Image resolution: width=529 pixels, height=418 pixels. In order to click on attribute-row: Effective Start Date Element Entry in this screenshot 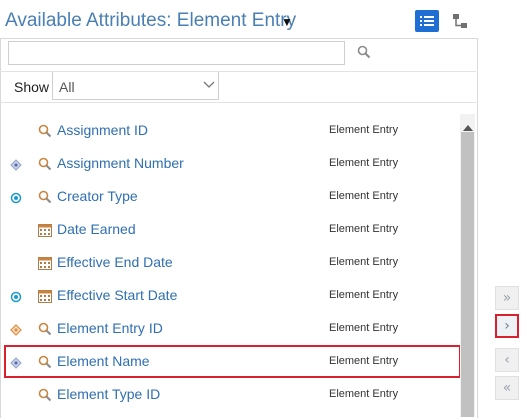, I will do `click(232, 295)`.